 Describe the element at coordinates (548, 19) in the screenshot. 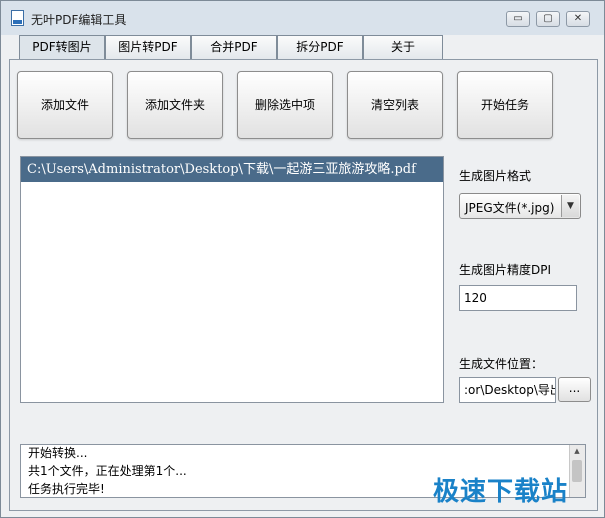

I see `restore-button: ▢` at that location.